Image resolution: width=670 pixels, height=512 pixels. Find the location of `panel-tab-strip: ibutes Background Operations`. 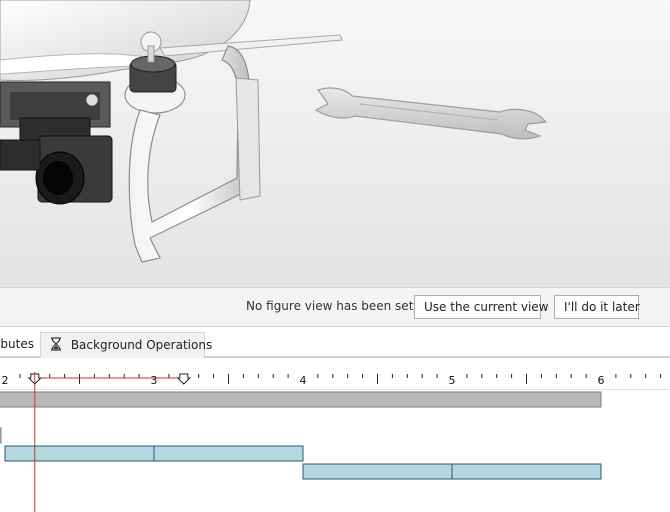

panel-tab-strip: ibutes Background Operations is located at coordinates (335, 342).